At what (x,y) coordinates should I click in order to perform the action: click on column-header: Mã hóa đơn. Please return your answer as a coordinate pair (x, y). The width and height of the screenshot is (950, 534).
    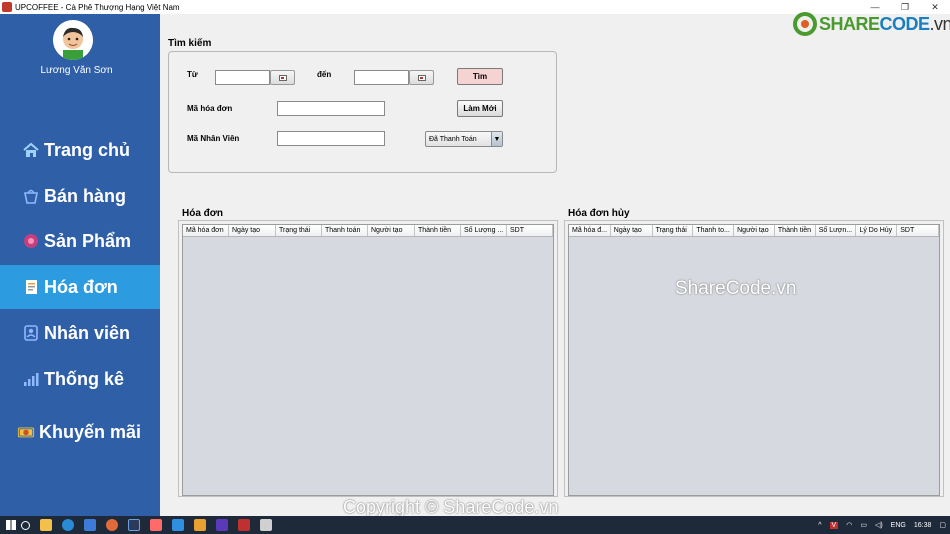
    Looking at the image, I should click on (206, 230).